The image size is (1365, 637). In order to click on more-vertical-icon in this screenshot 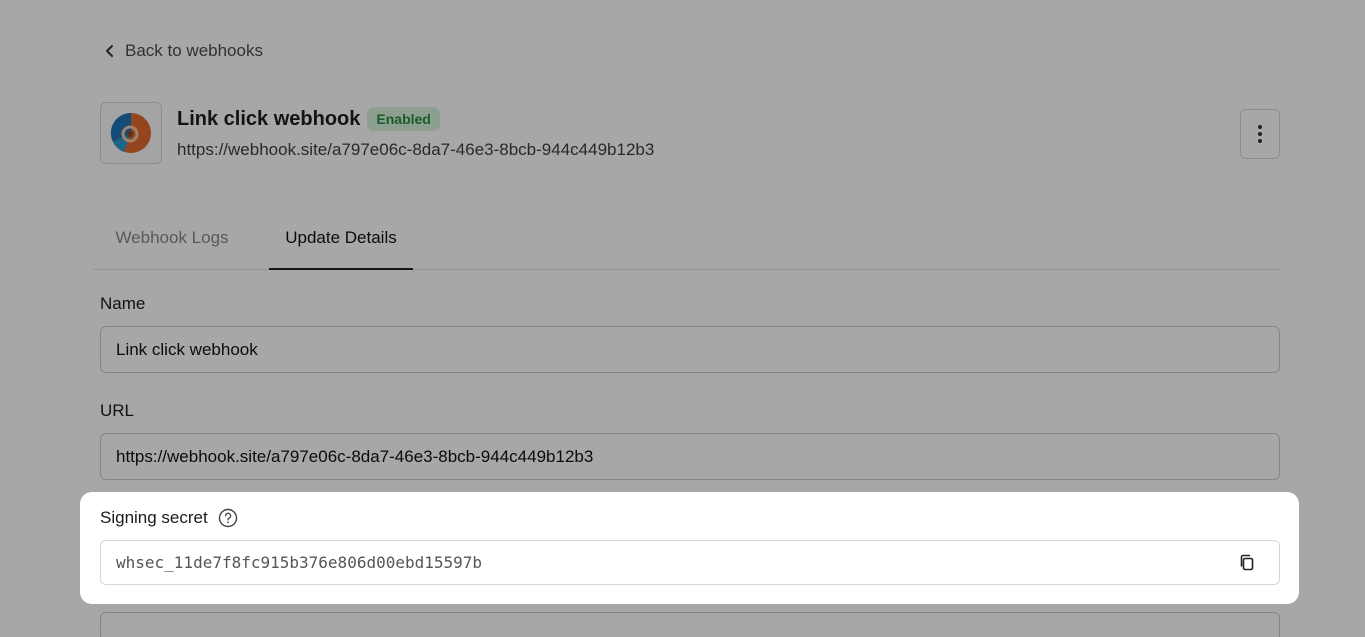, I will do `click(1260, 134)`.